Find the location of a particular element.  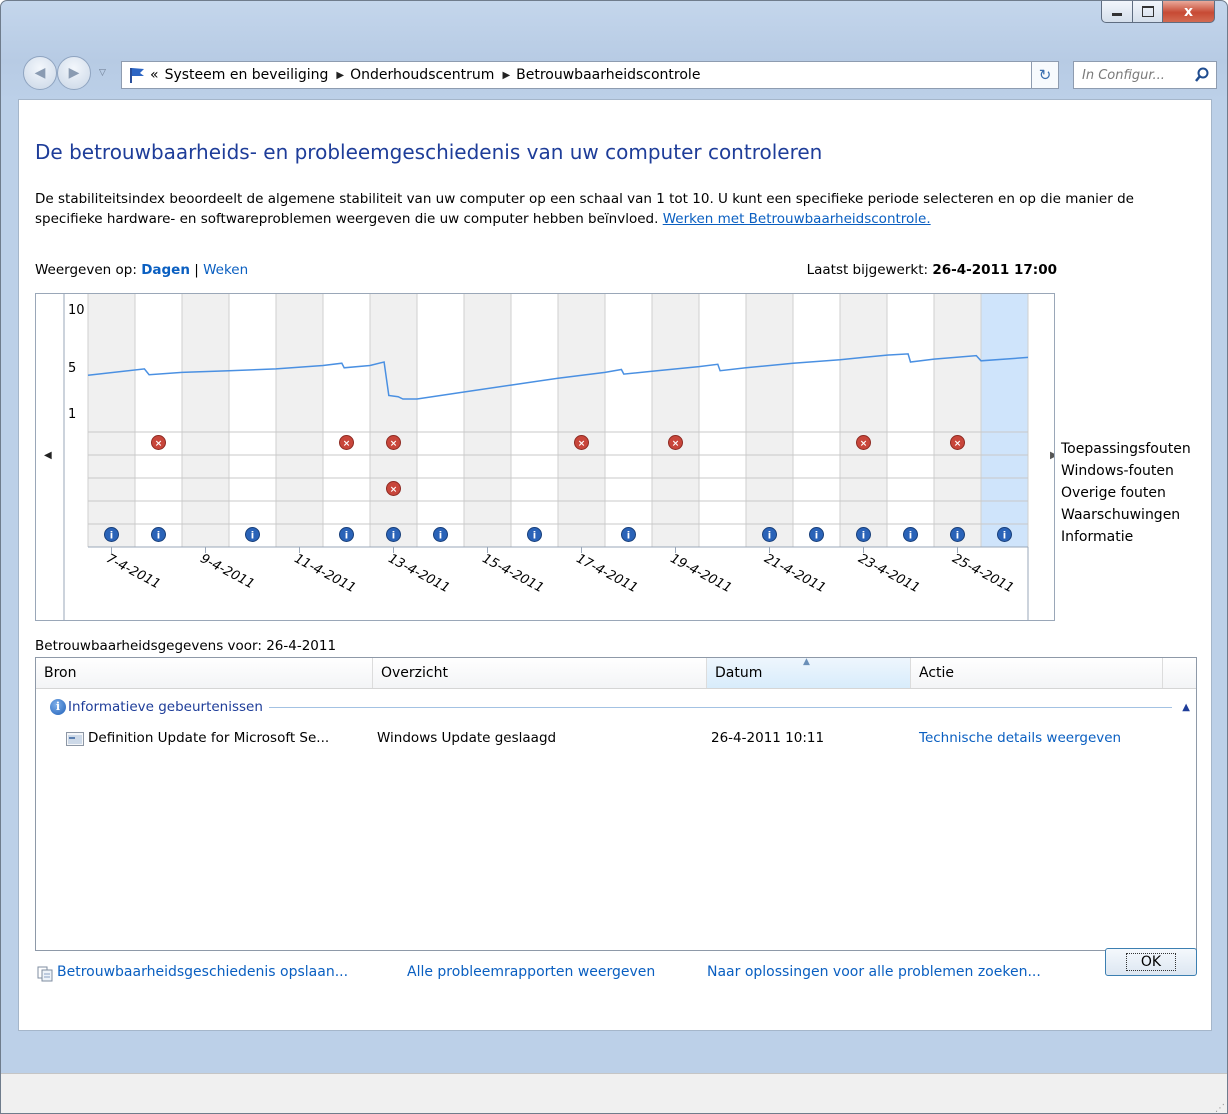

help-link: Werken met Betrouwbaarheidscontrole. is located at coordinates (797, 219).